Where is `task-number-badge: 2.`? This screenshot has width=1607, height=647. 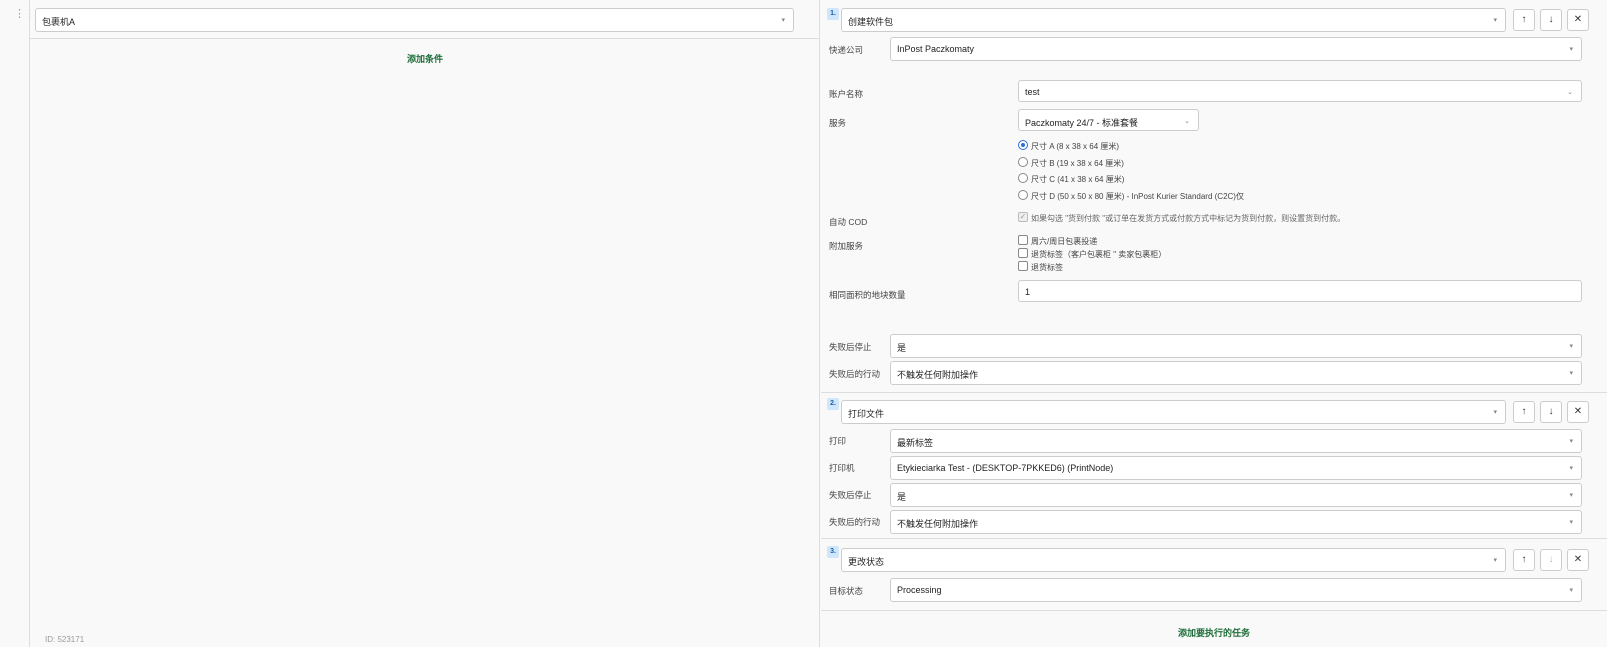 task-number-badge: 2. is located at coordinates (833, 404).